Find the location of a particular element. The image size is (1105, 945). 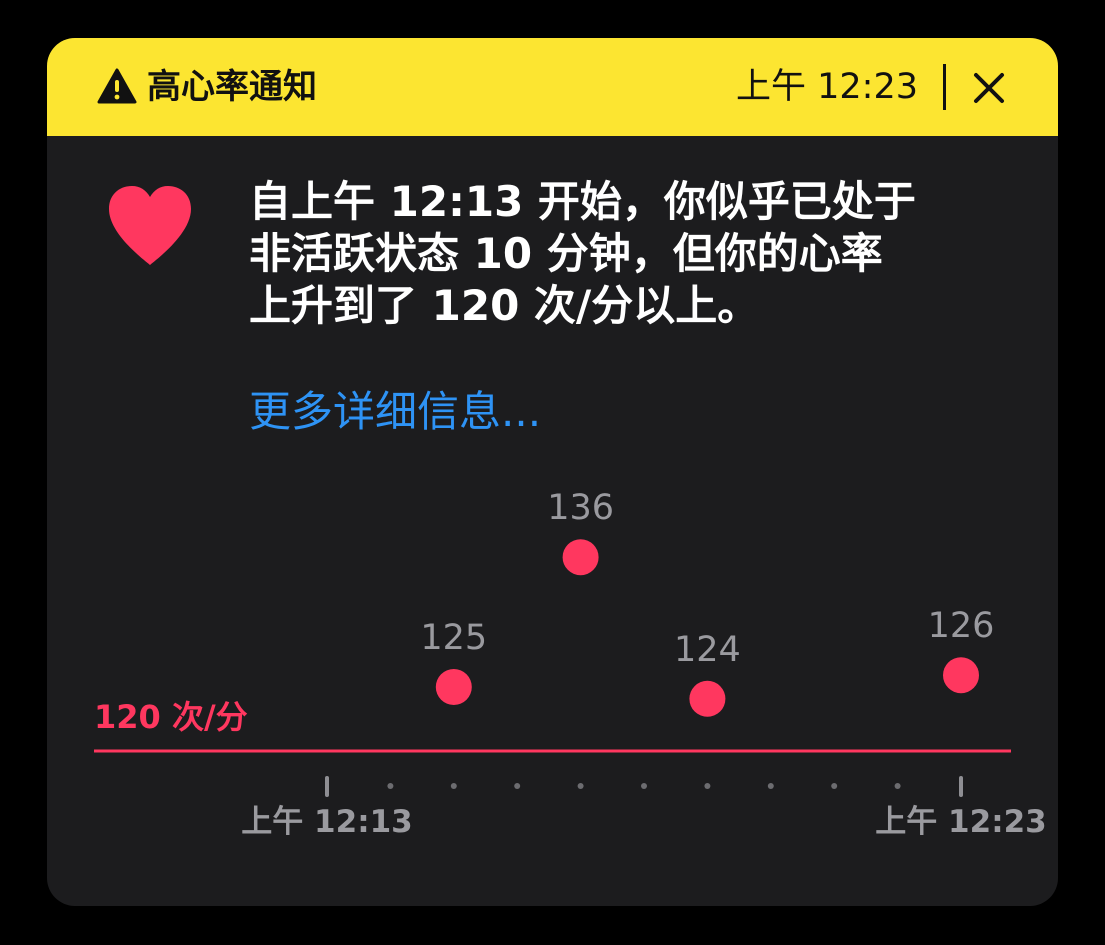

threshold-label: 120 次/分 is located at coordinates (171, 717).